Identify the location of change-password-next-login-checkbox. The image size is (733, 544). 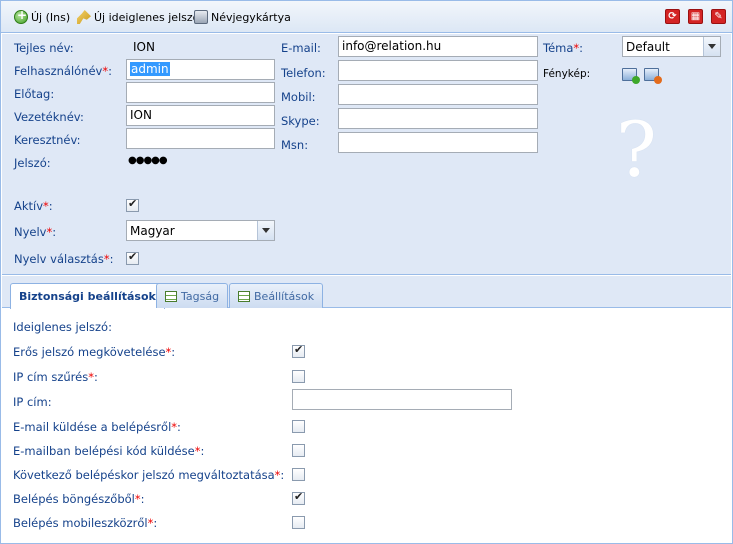
(298, 474).